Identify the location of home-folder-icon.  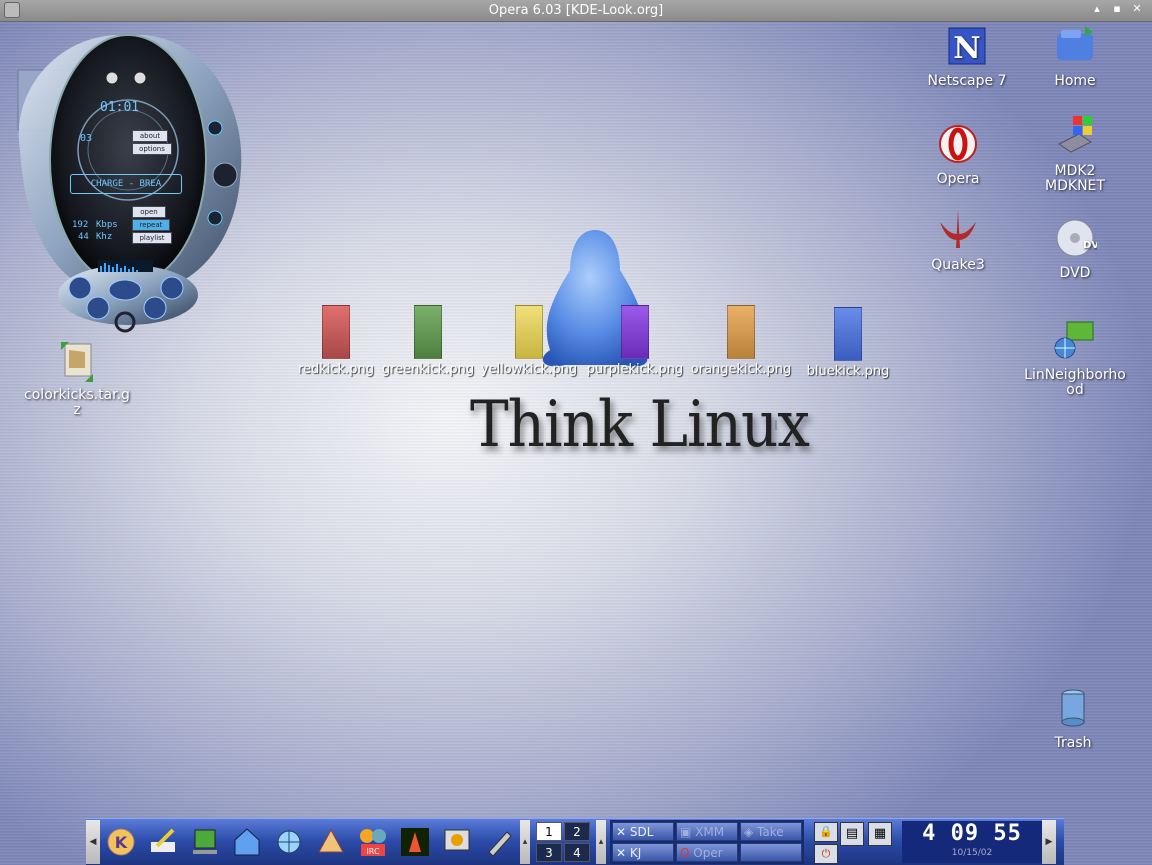
(1075, 43).